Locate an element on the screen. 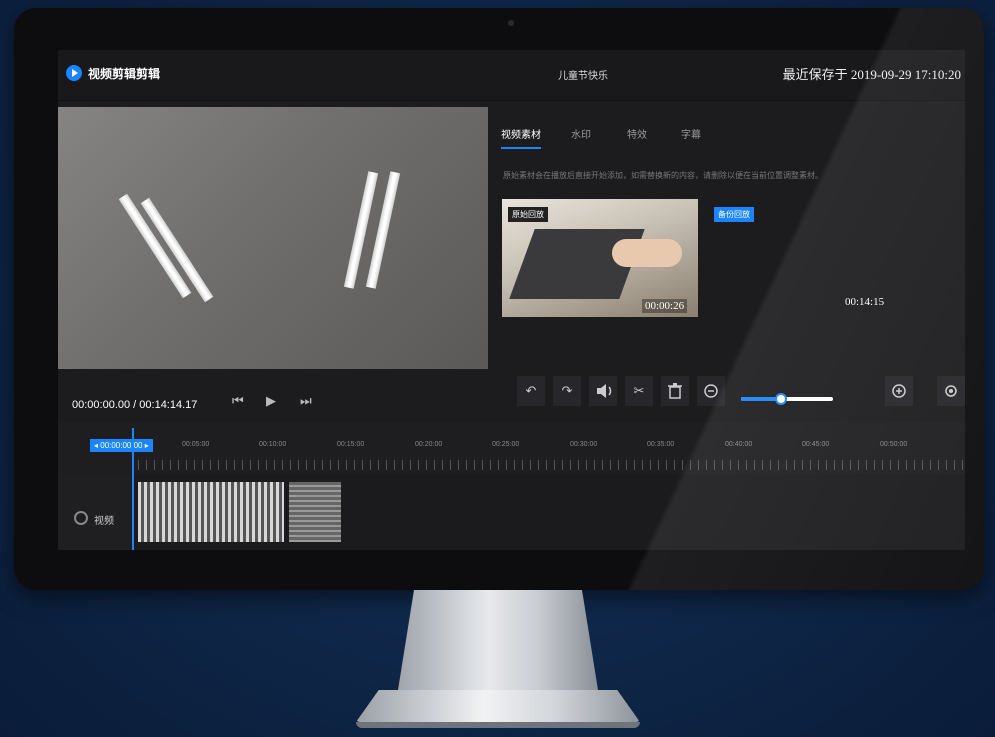  asset-duration: 00:00:26 is located at coordinates (665, 306).